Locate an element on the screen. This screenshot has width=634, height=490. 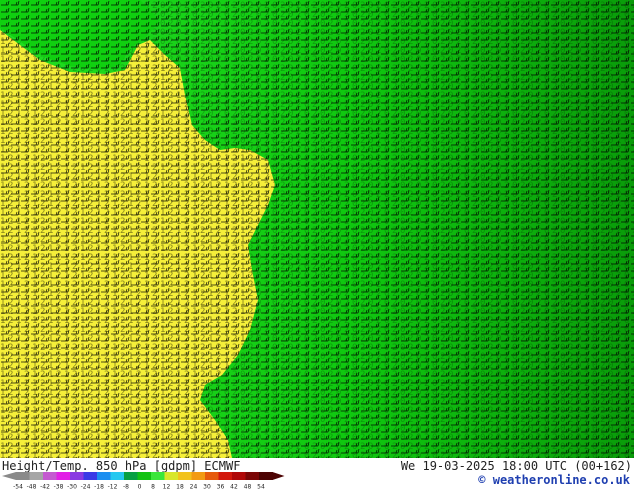
scale-tick-label: 12 is located at coordinates (167, 487).